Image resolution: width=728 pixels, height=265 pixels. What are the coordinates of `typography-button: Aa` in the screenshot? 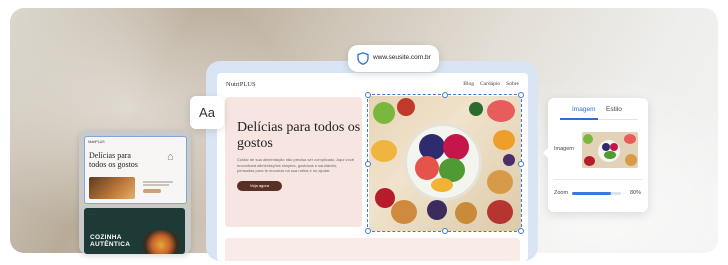 It's located at (207, 112).